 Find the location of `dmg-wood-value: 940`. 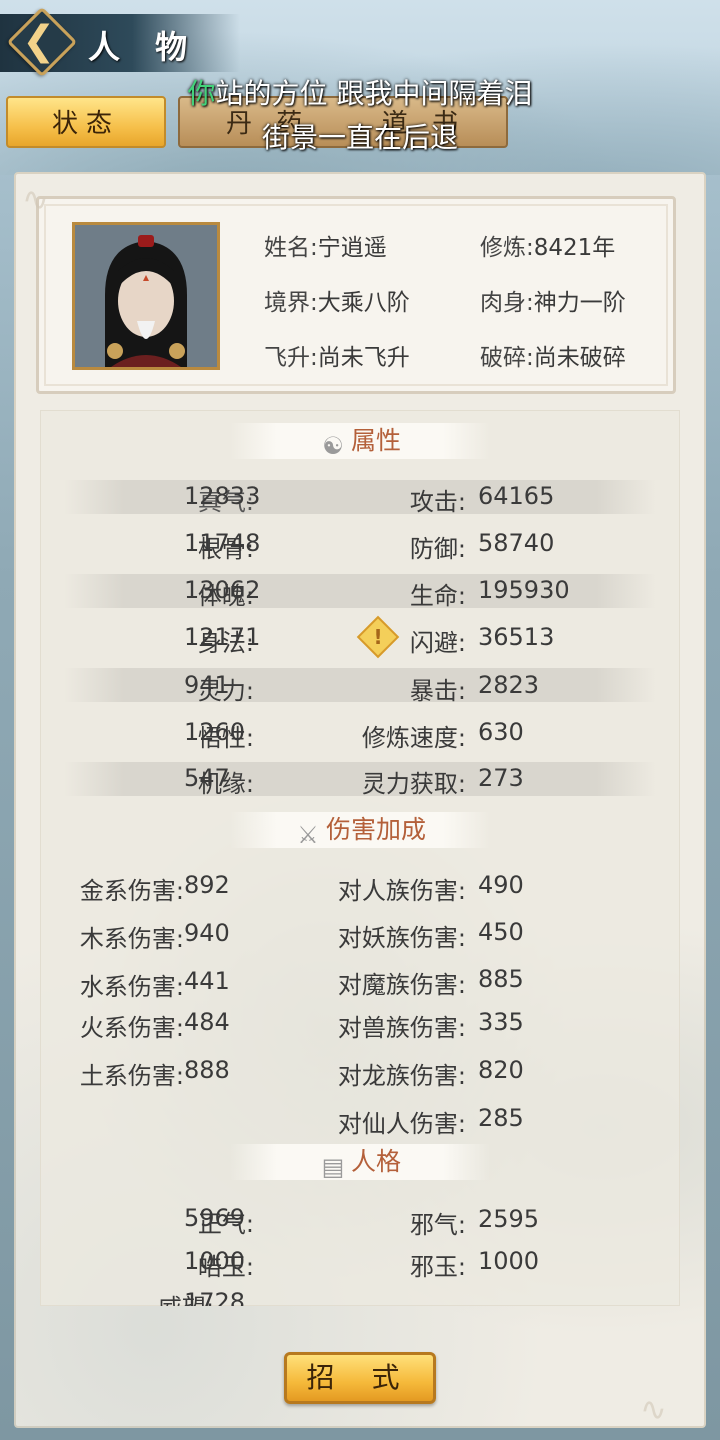

dmg-wood-value: 940 is located at coordinates (207, 933).